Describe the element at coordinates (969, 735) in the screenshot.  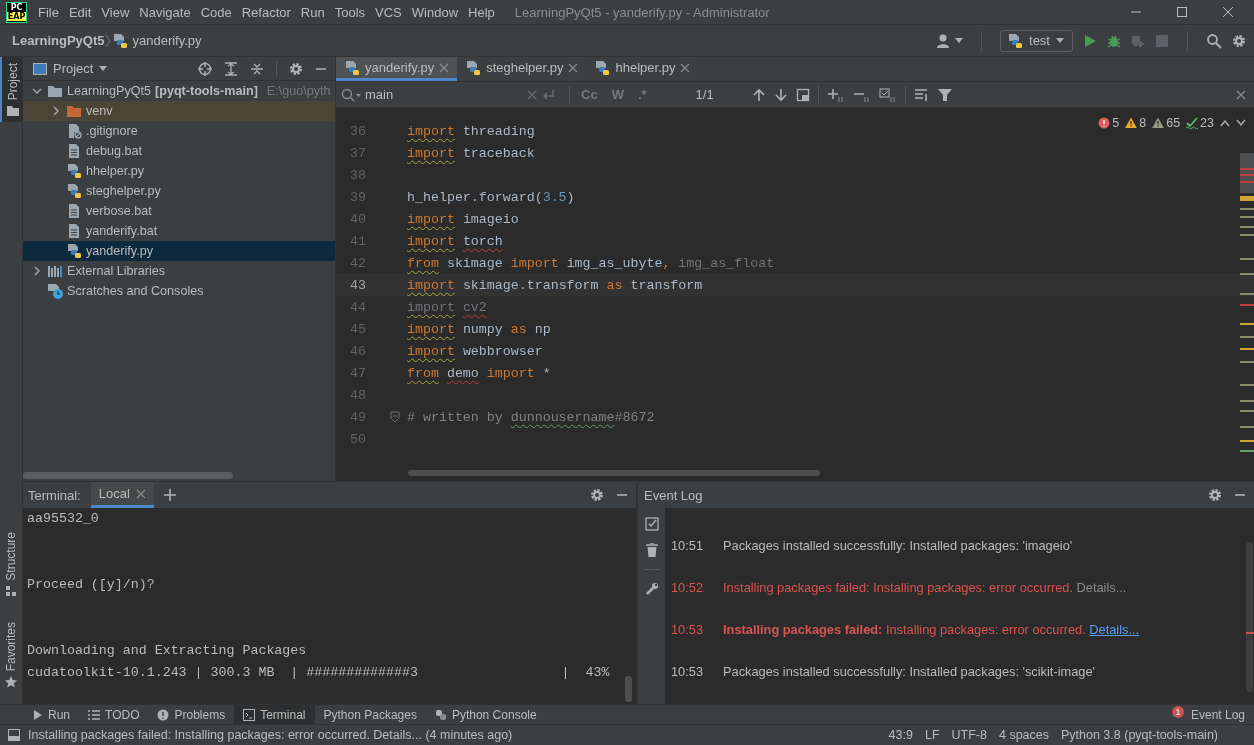
I see `status-item: UTF-8` at that location.